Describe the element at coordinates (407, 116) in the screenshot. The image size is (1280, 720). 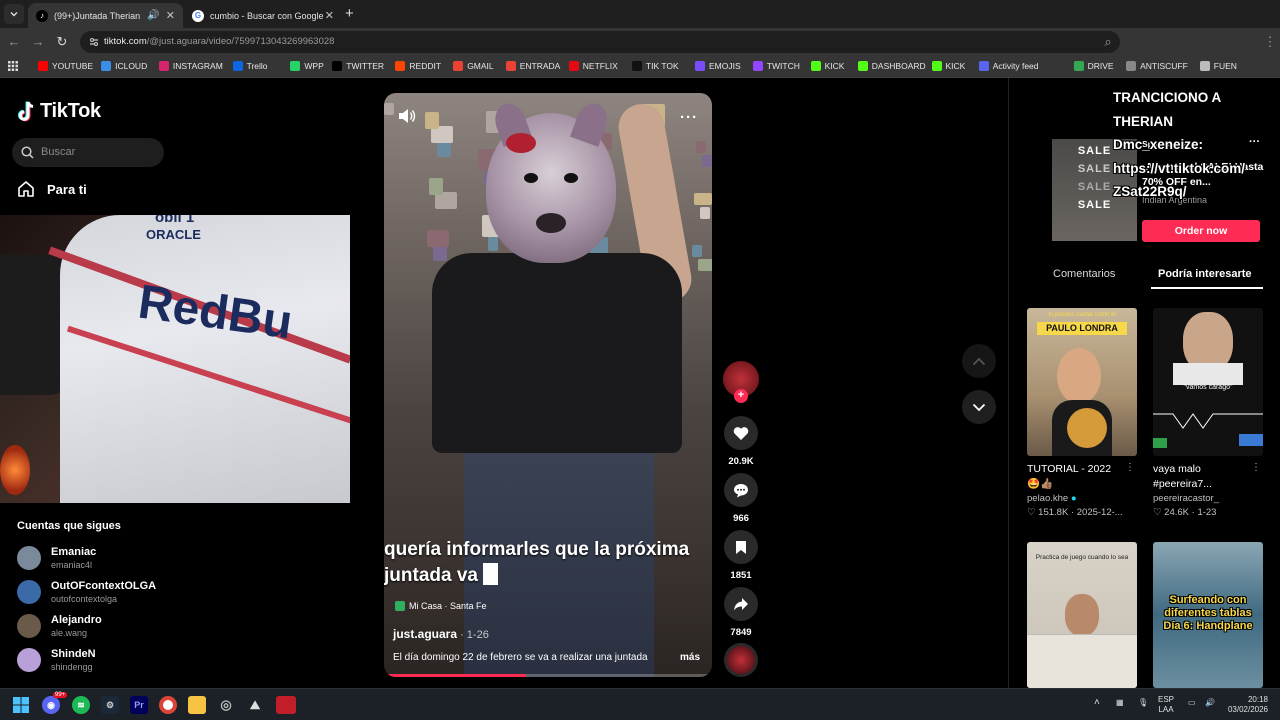
I see `volume-icon` at that location.